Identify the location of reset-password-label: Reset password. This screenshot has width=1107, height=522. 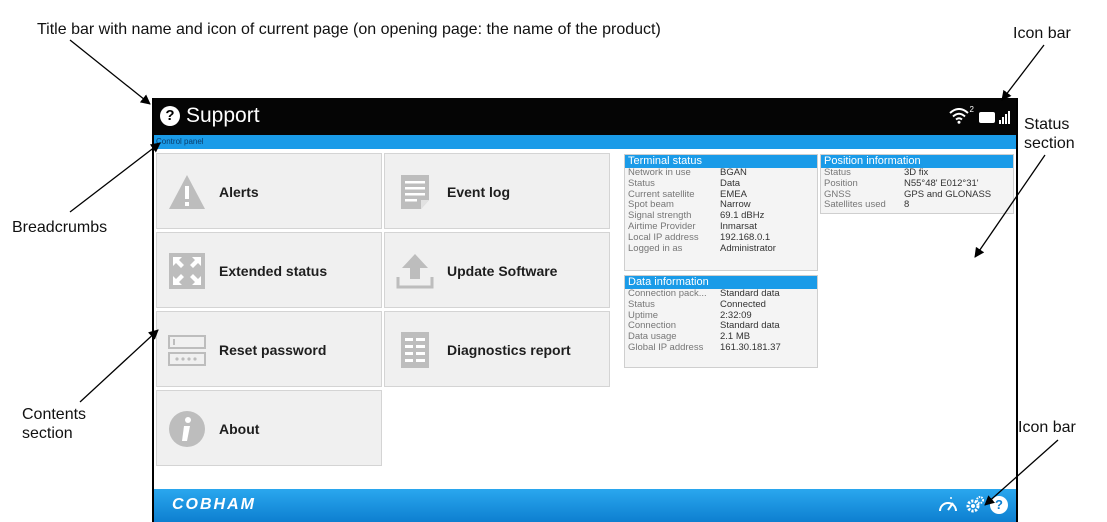
(273, 350).